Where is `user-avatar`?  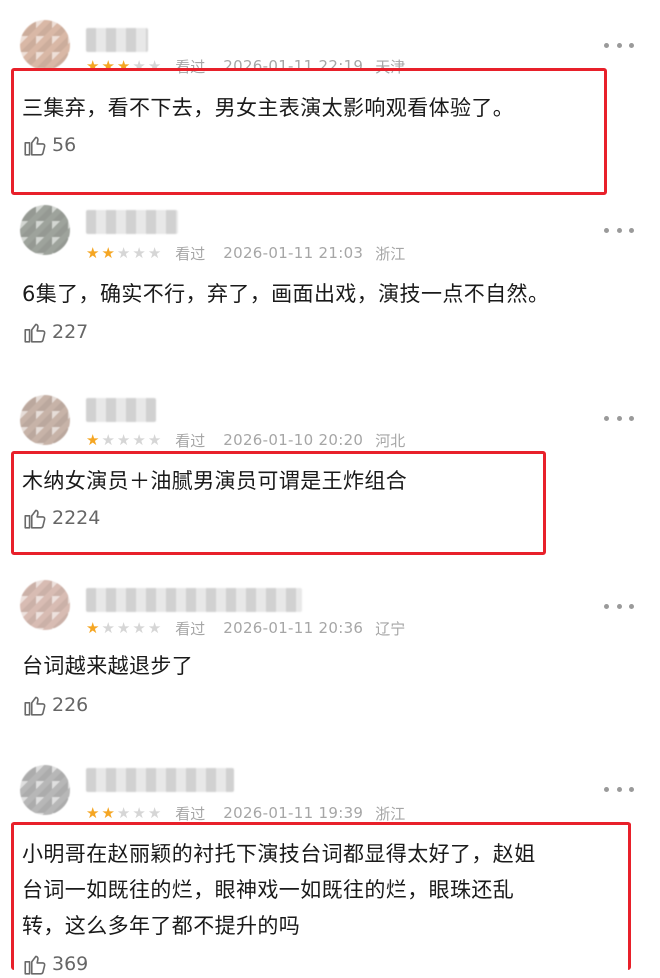
user-avatar is located at coordinates (45, 790).